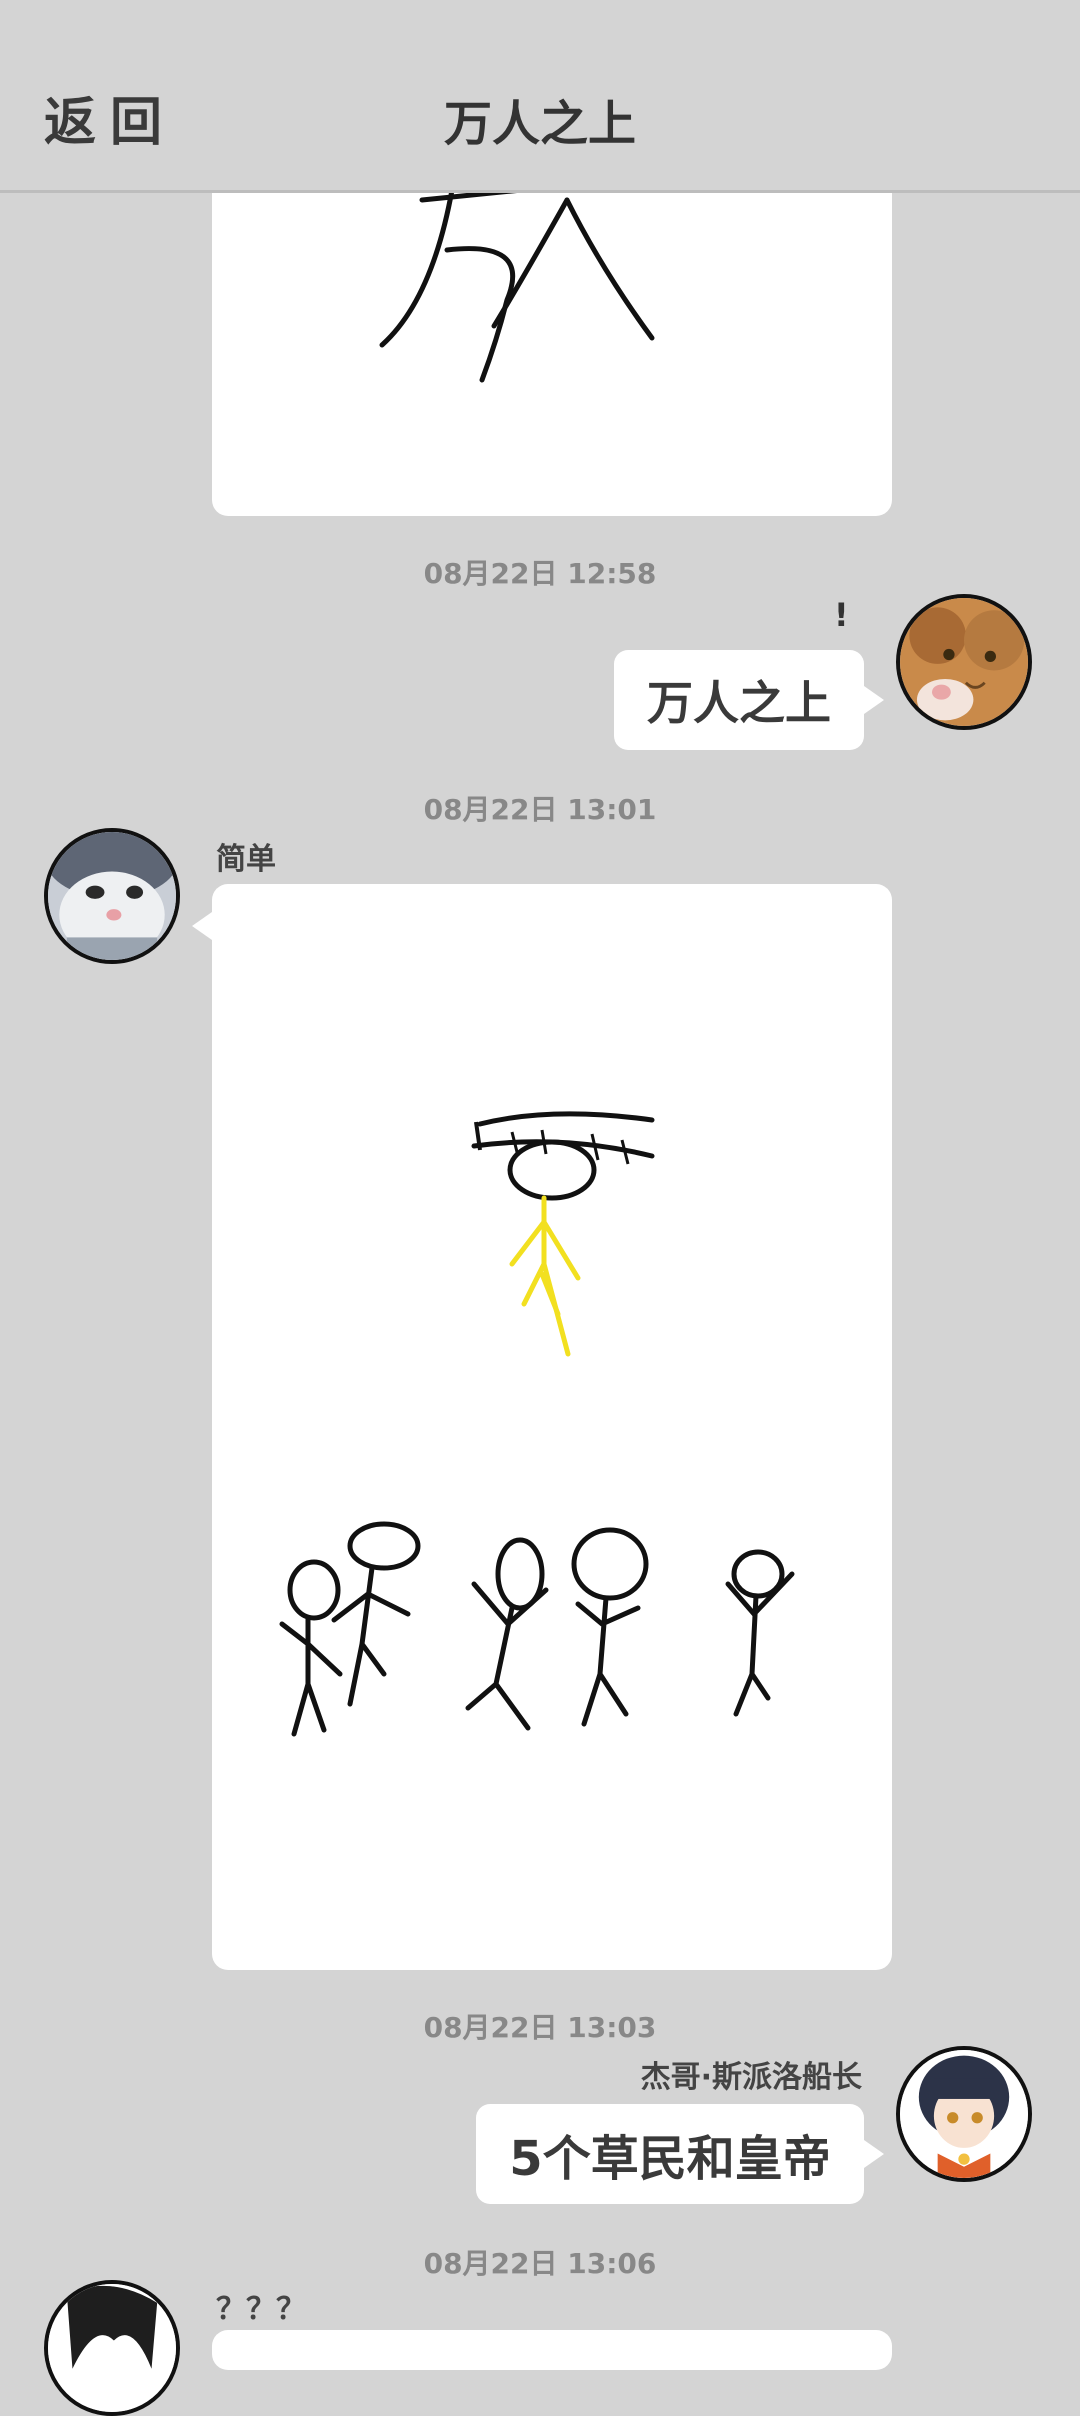 This screenshot has height=2416, width=1080. I want to click on top-bar: 返回 万人之上, so click(540, 96).